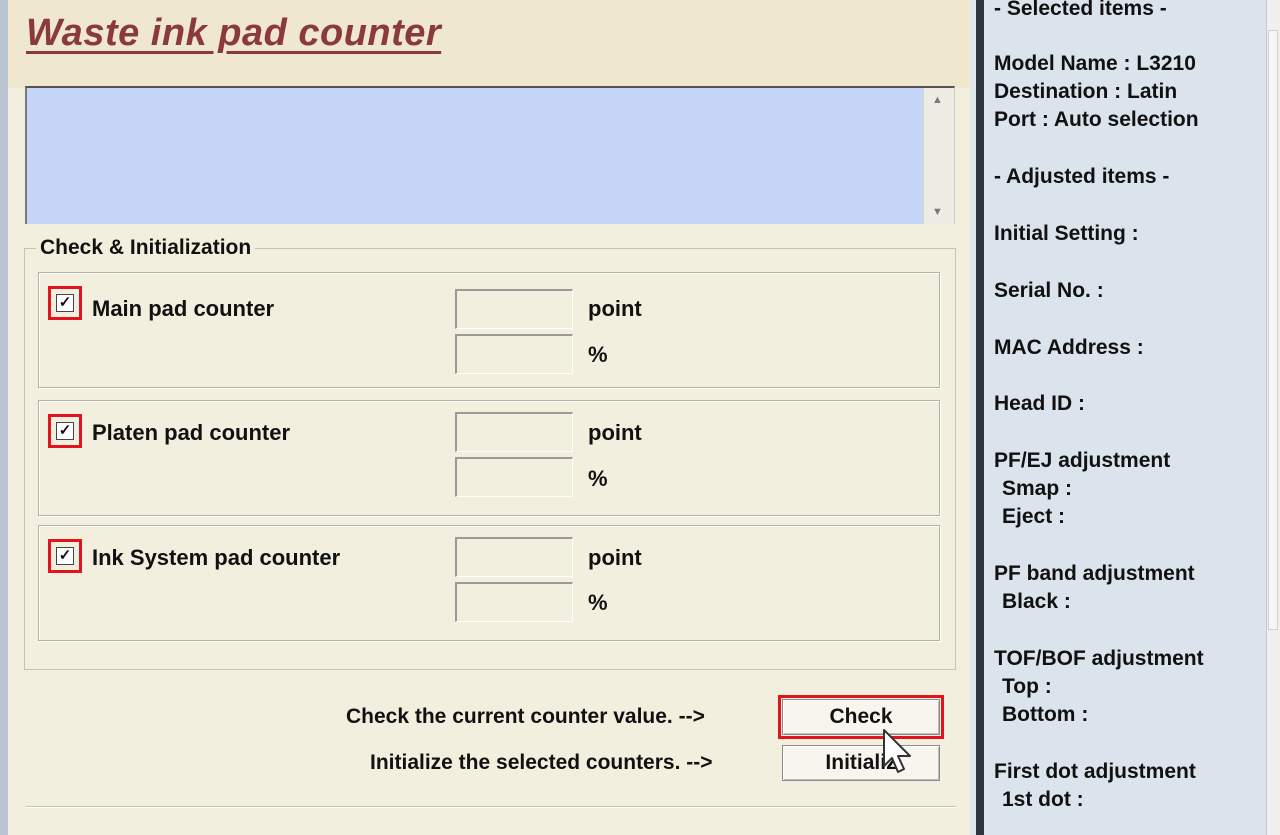  I want to click on main-pad-point-field, so click(514, 309).